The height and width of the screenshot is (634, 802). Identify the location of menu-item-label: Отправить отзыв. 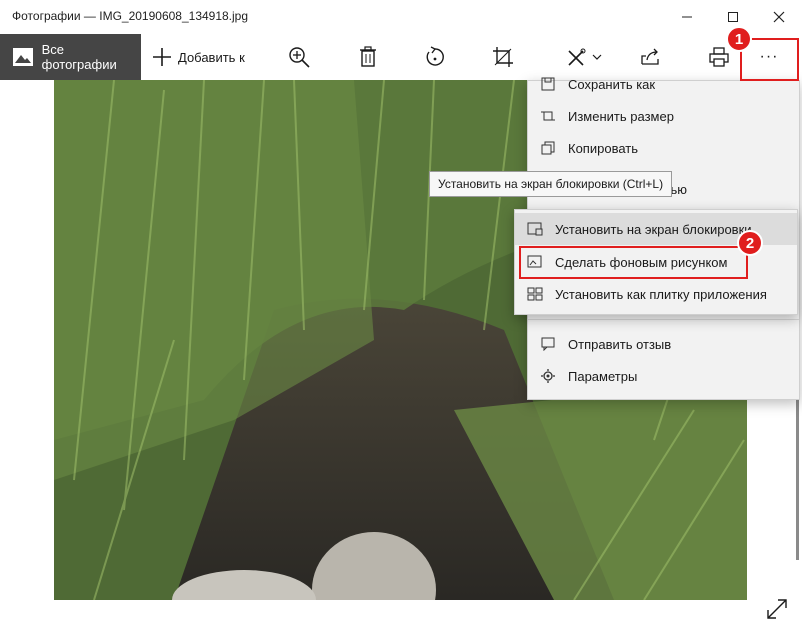
(620, 344).